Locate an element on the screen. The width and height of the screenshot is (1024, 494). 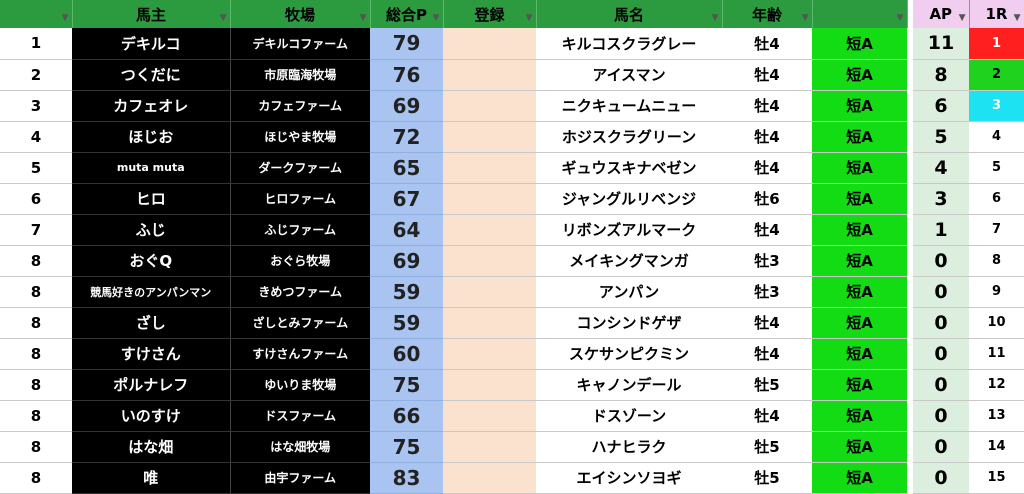
cell-race: 12 is located at coordinates (996, 385).